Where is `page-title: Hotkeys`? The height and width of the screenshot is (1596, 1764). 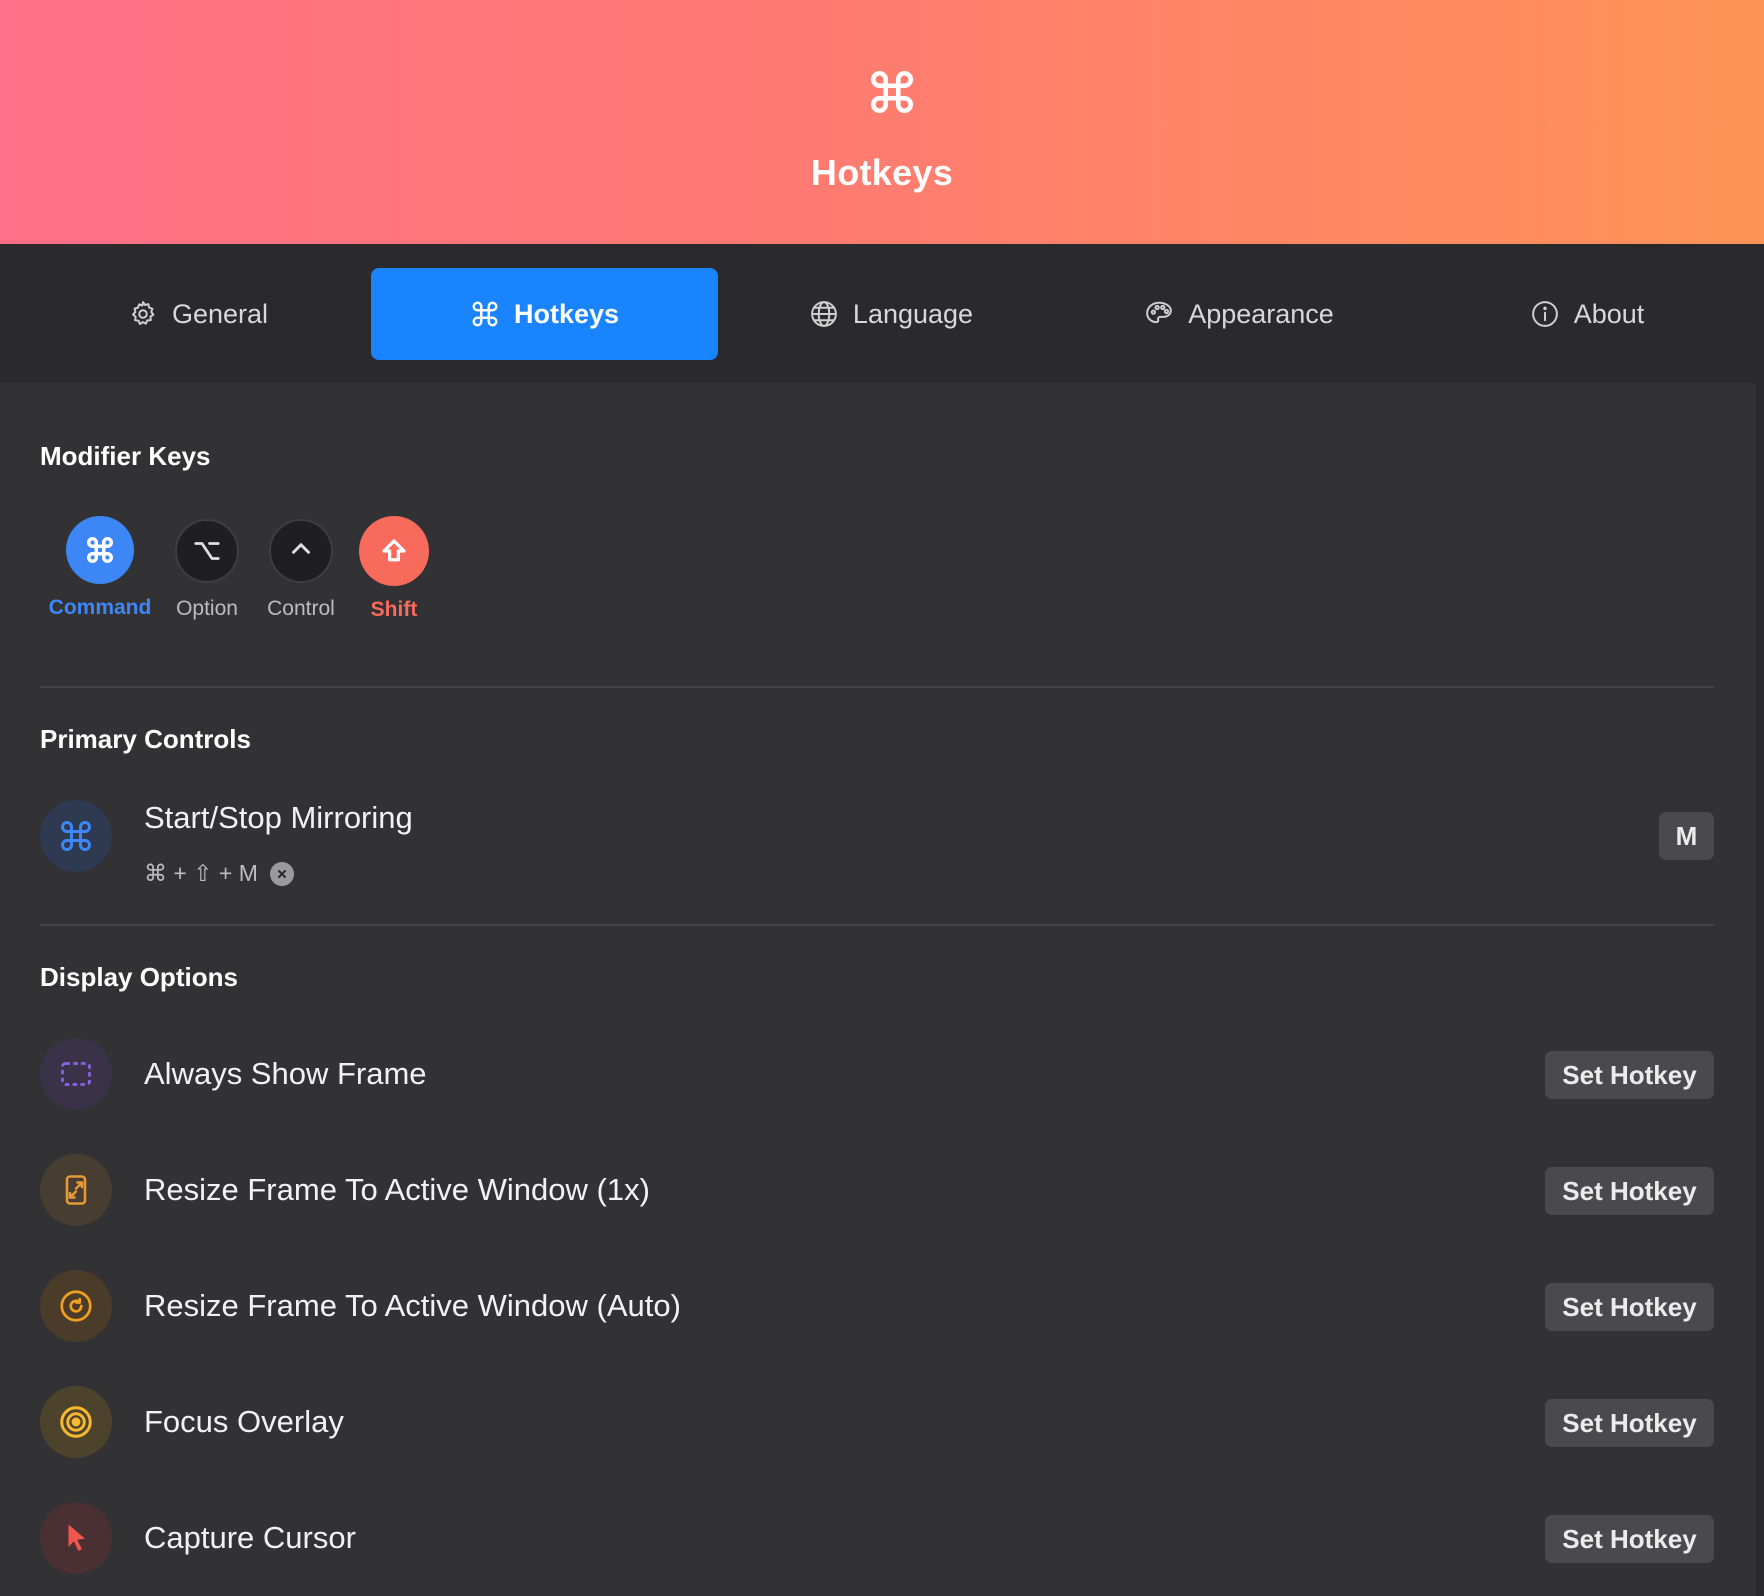 page-title: Hotkeys is located at coordinates (882, 172).